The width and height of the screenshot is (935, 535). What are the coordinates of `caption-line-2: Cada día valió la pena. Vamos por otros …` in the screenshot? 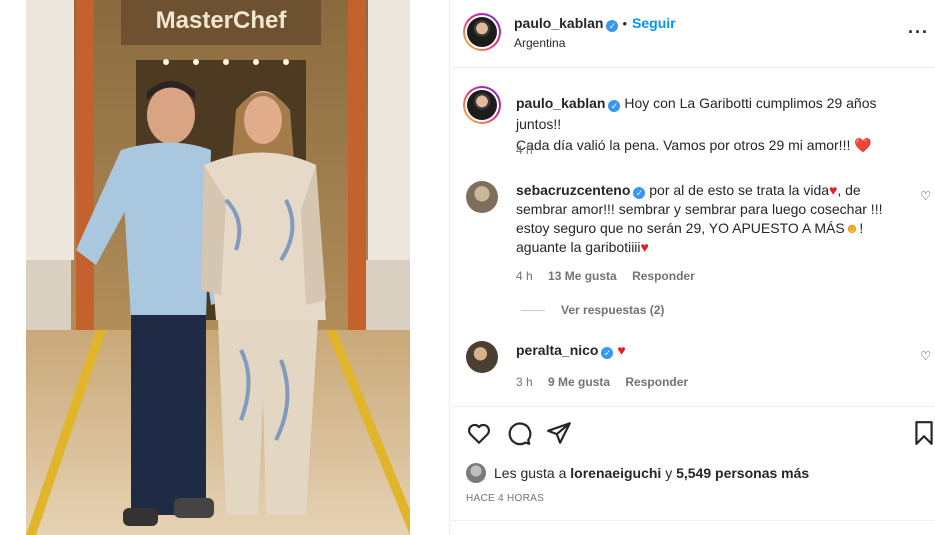 It's located at (683, 145).